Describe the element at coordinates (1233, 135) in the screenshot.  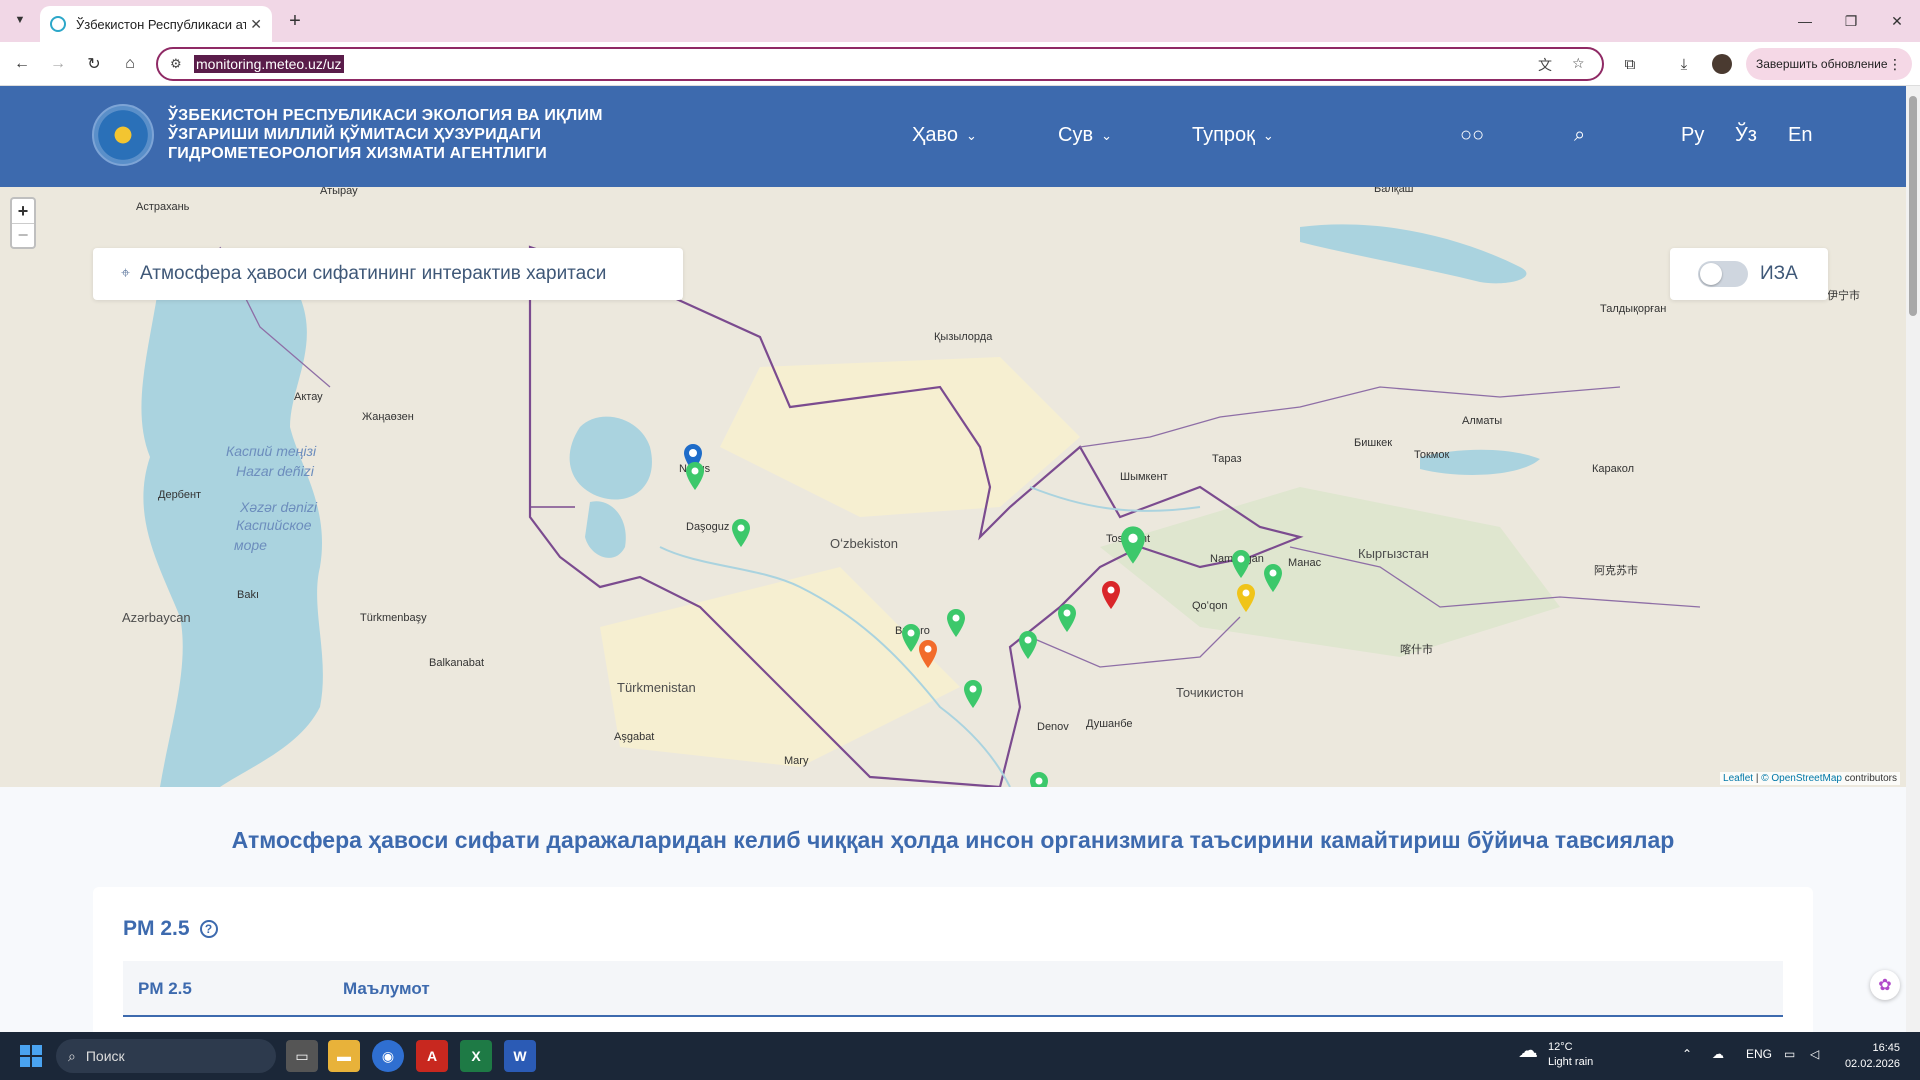
I see `nav-soil: Тупроқ ⌄` at that location.